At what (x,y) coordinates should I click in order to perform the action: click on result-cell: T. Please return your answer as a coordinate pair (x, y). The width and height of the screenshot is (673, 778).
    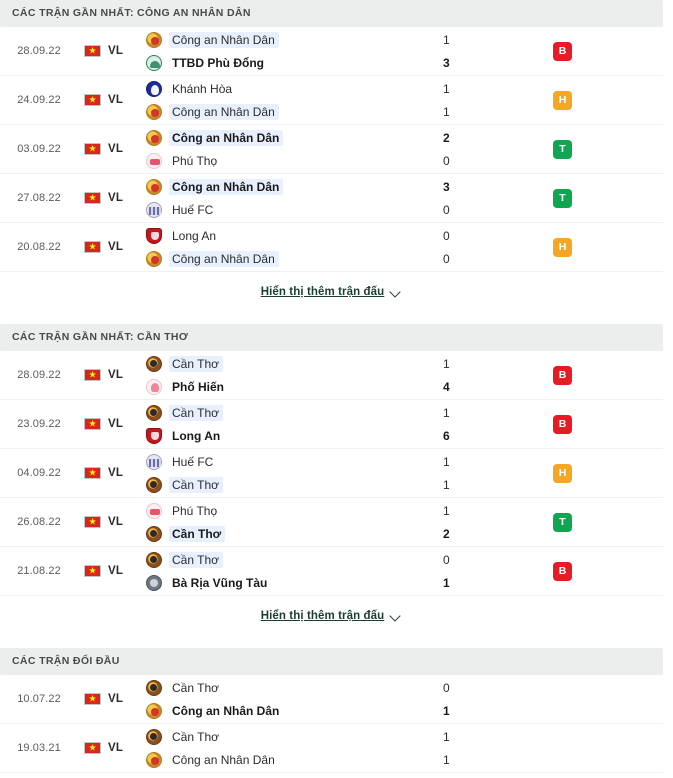
    Looking at the image, I should click on (603, 198).